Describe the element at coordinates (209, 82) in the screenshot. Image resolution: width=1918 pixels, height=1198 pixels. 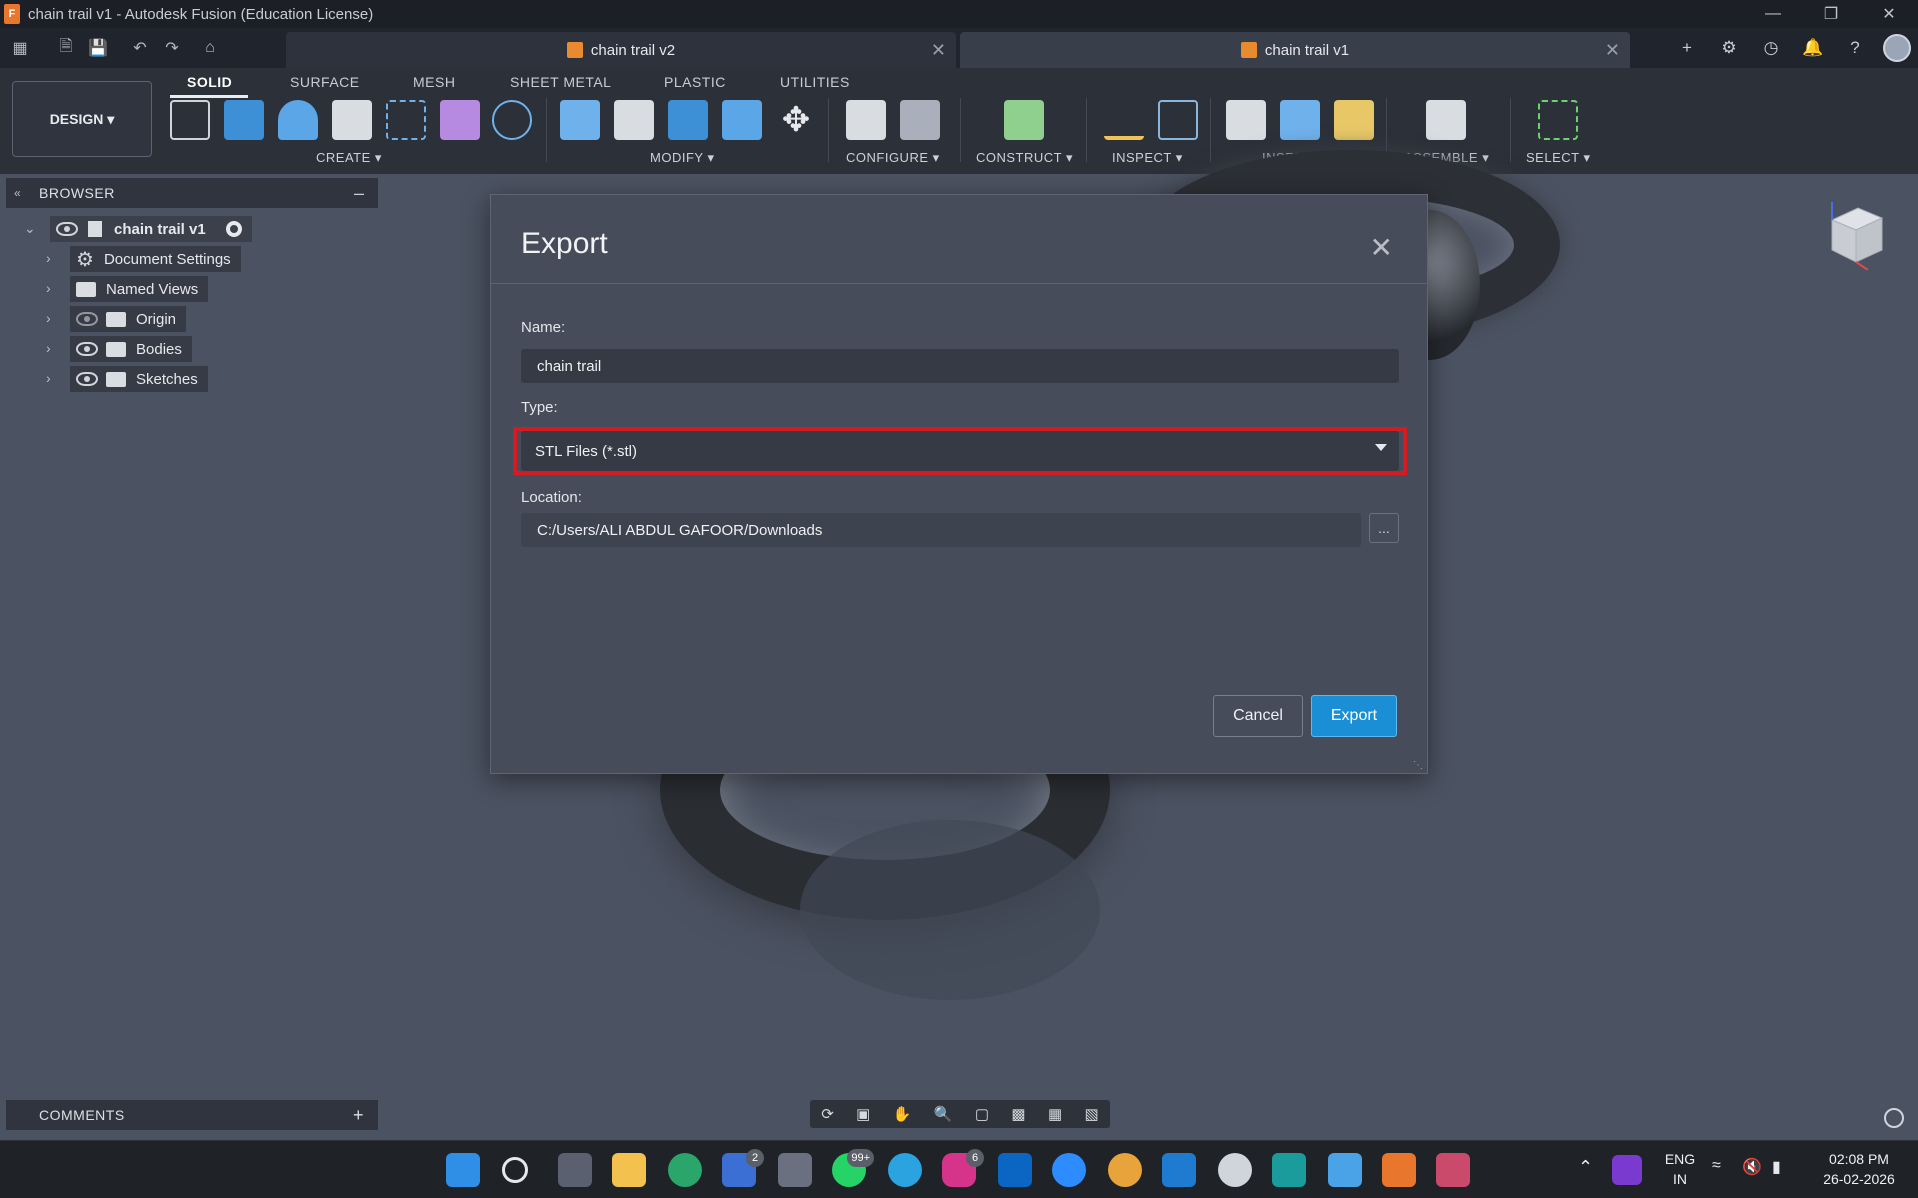
I see `tab-solid: SOLID` at that location.